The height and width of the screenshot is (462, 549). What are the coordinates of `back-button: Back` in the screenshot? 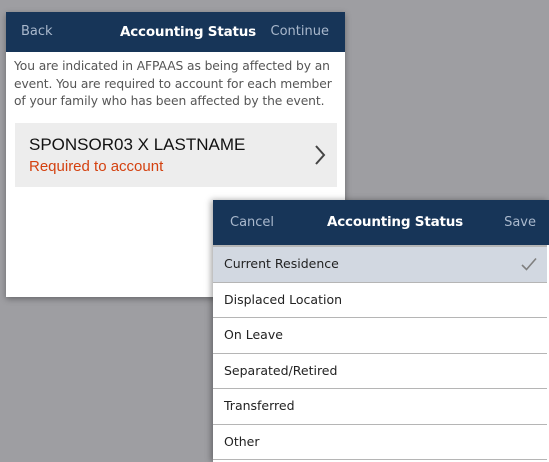 It's located at (37, 32).